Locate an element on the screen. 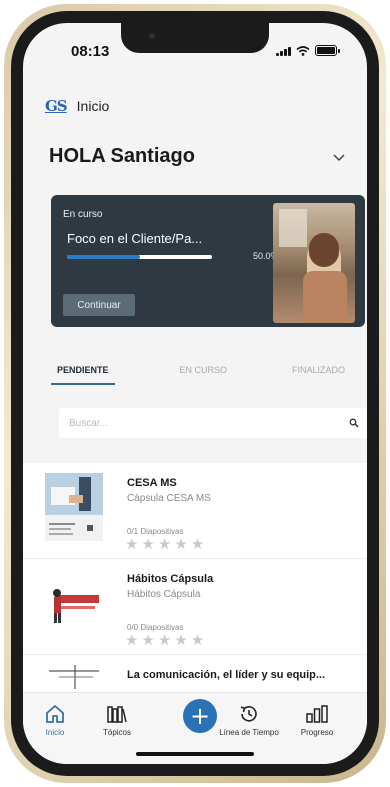  home-icon is located at coordinates (55, 714).